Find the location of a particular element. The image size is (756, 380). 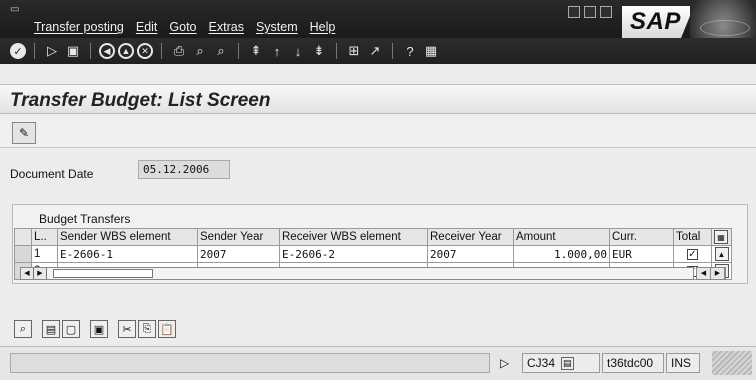

display-change-icon: ✎ is located at coordinates (24, 133).